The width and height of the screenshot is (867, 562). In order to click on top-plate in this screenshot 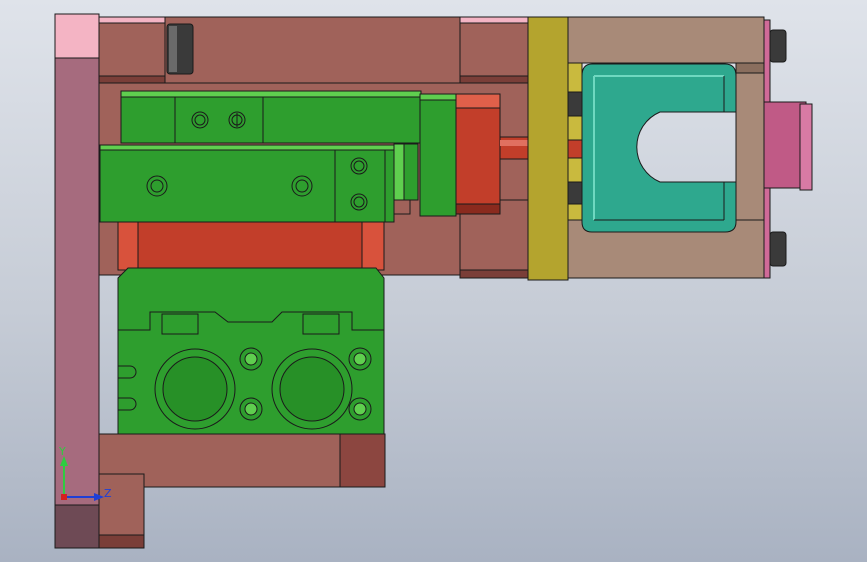, I will do `click(314, 50)`.